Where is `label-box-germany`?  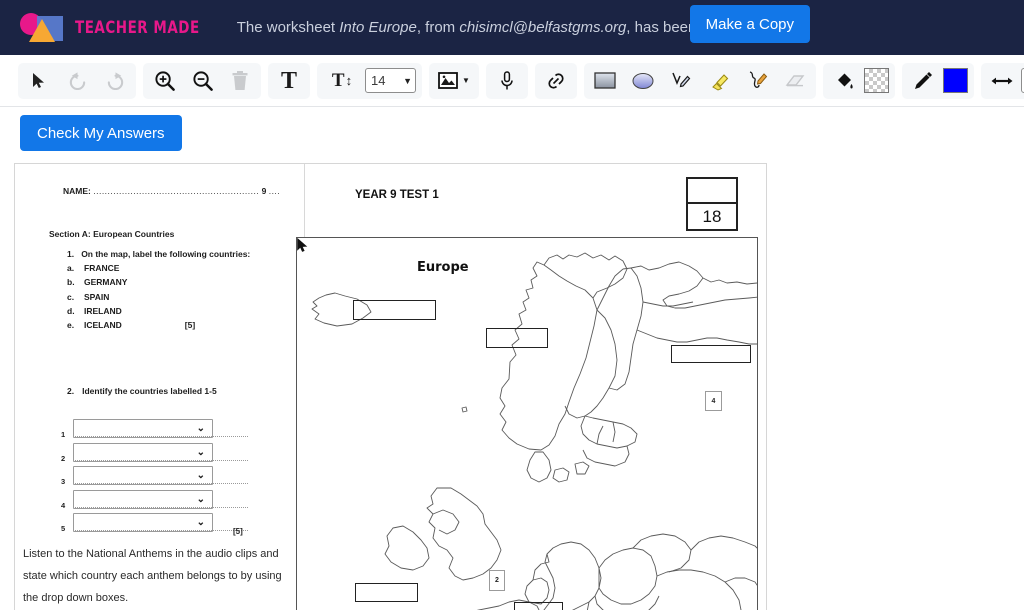
label-box-germany is located at coordinates (538, 606).